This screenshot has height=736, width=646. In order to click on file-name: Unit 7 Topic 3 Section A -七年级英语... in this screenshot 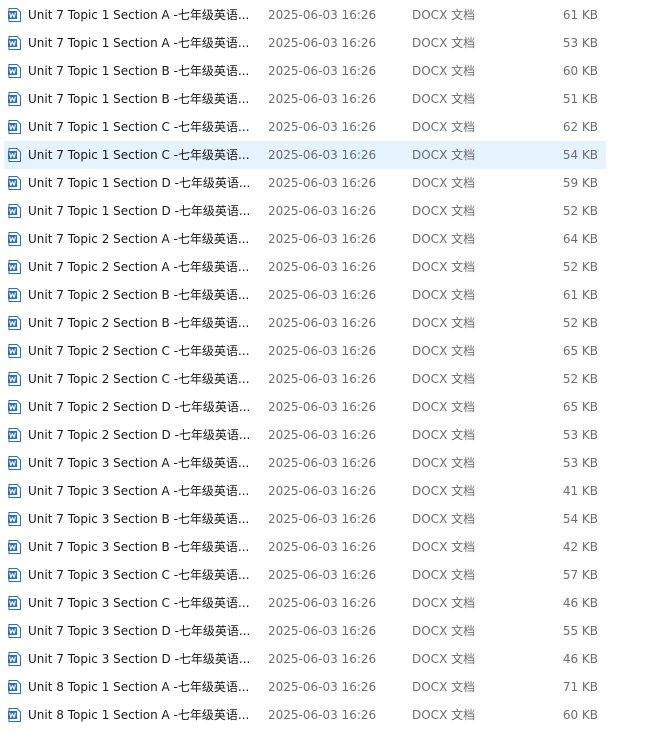, I will do `click(139, 491)`.